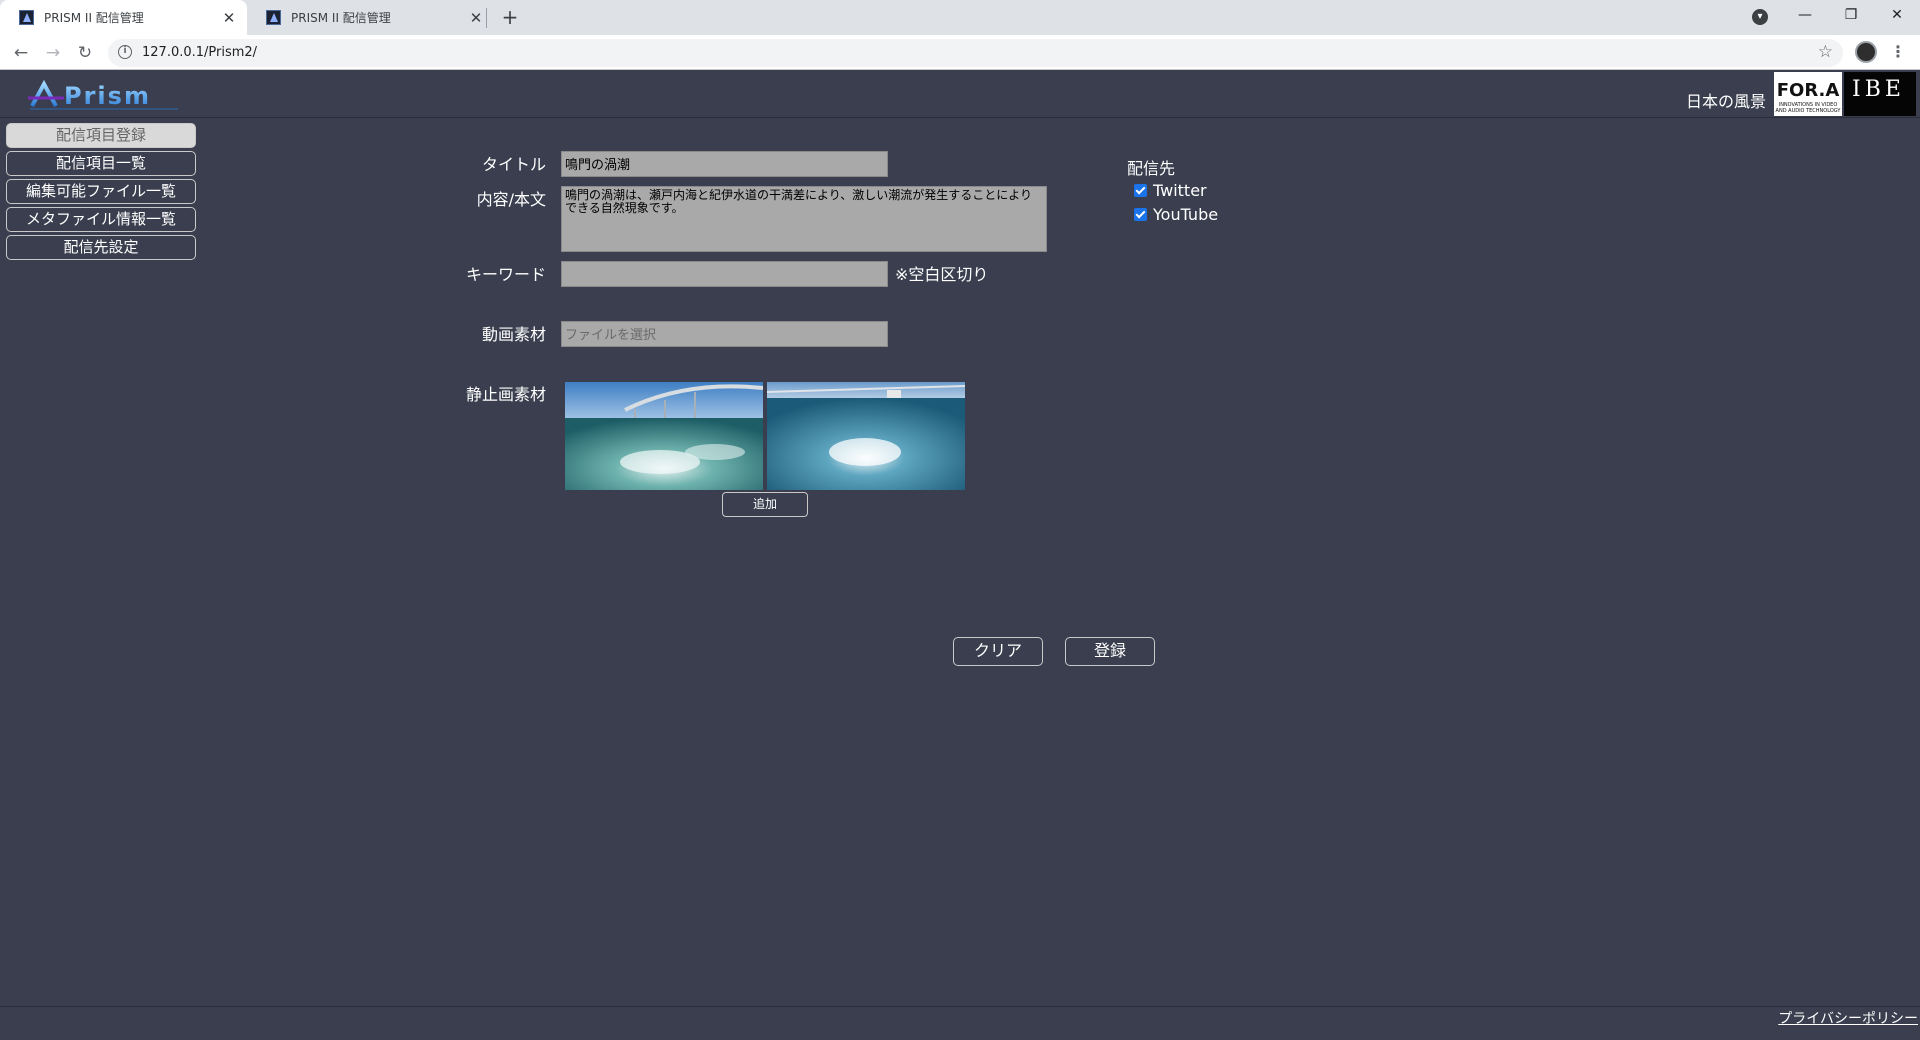  What do you see at coordinates (510, 18) in the screenshot?
I see `new-tab-plus-icon: +` at bounding box center [510, 18].